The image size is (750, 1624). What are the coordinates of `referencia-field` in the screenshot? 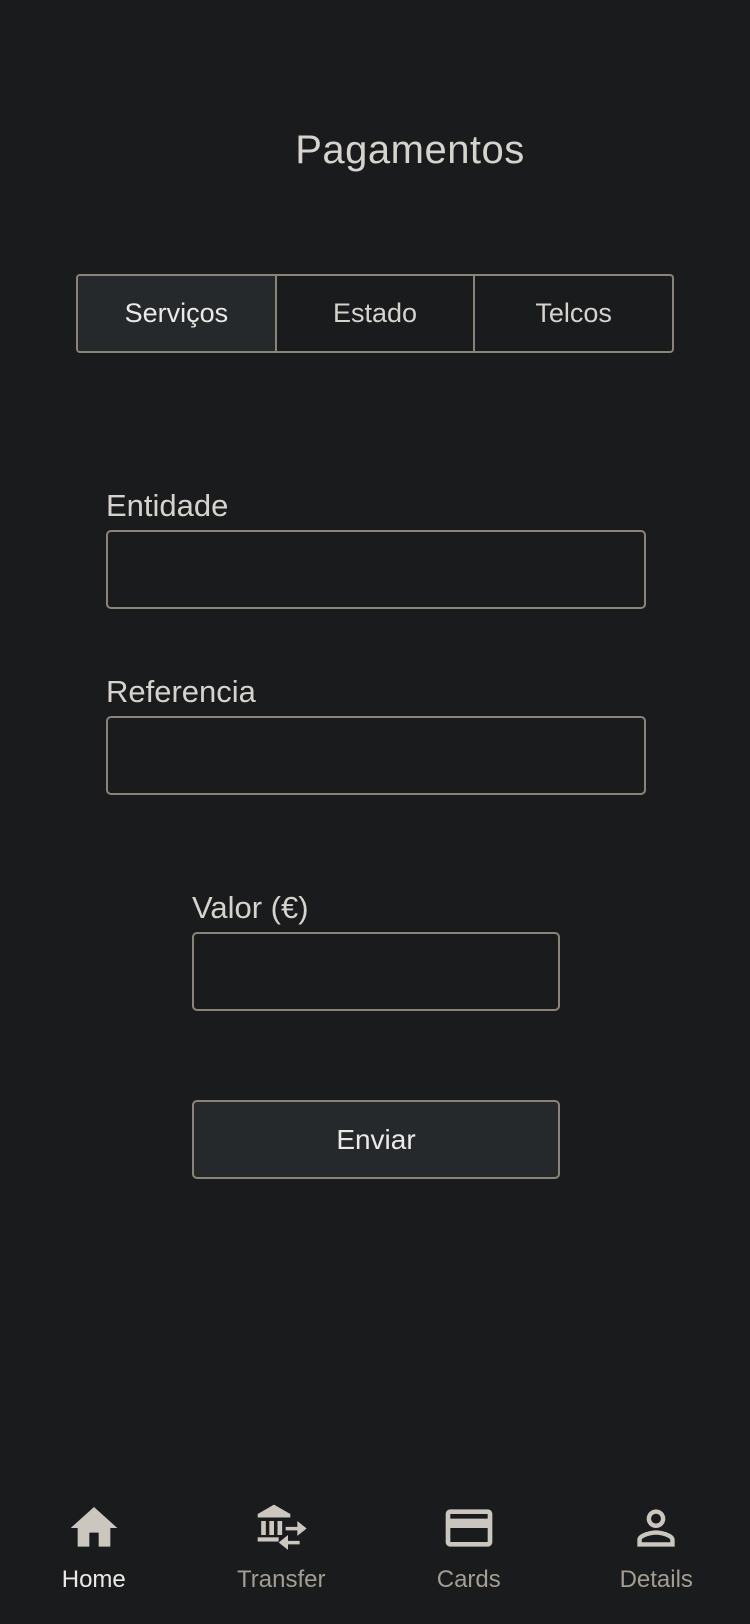 It's located at (376, 755).